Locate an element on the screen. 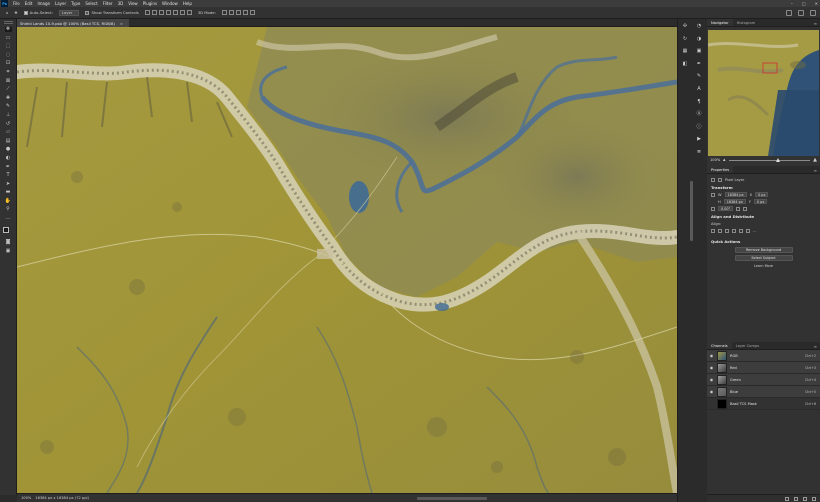 The image size is (820, 502). tab-properties: Properties is located at coordinates (720, 169).